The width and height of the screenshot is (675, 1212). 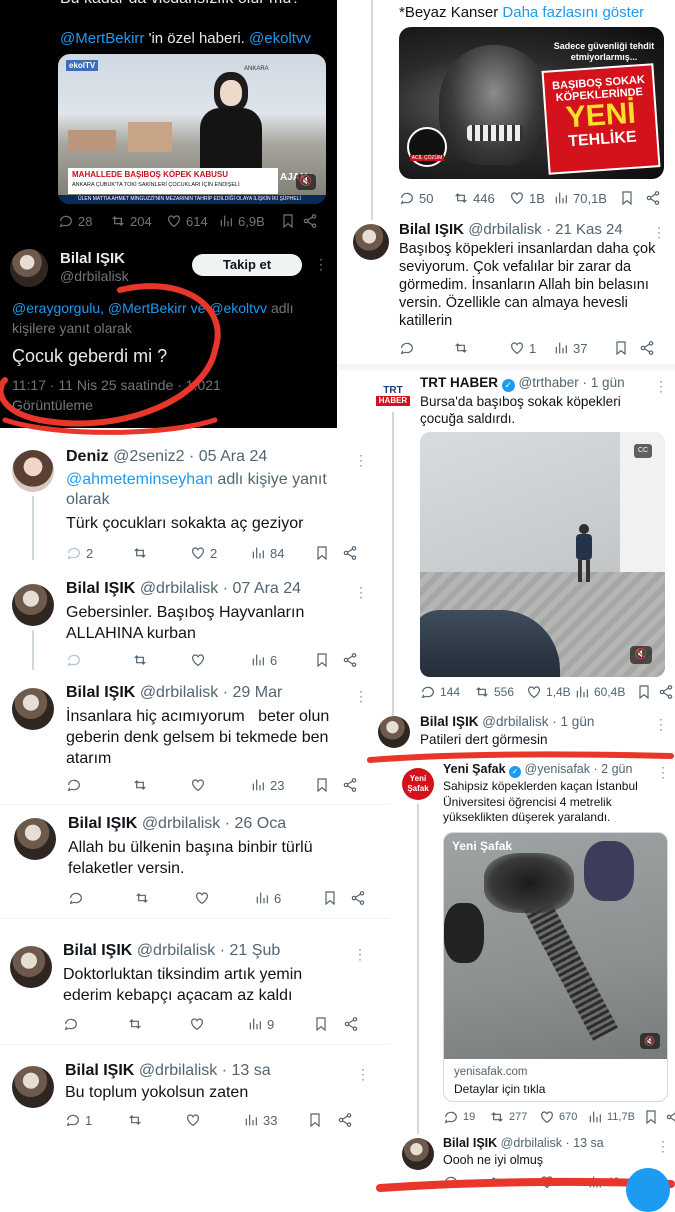 I want to click on yenisafak-logo: Yeni Şafak, so click(x=418, y=784).